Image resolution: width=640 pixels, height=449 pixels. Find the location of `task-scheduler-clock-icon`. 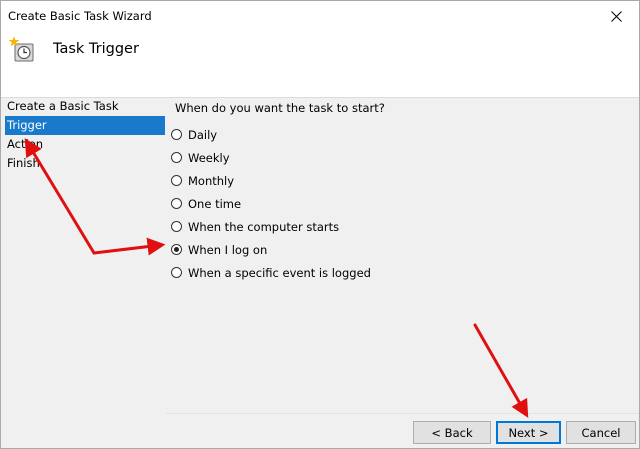

task-scheduler-clock-icon is located at coordinates (21, 49).